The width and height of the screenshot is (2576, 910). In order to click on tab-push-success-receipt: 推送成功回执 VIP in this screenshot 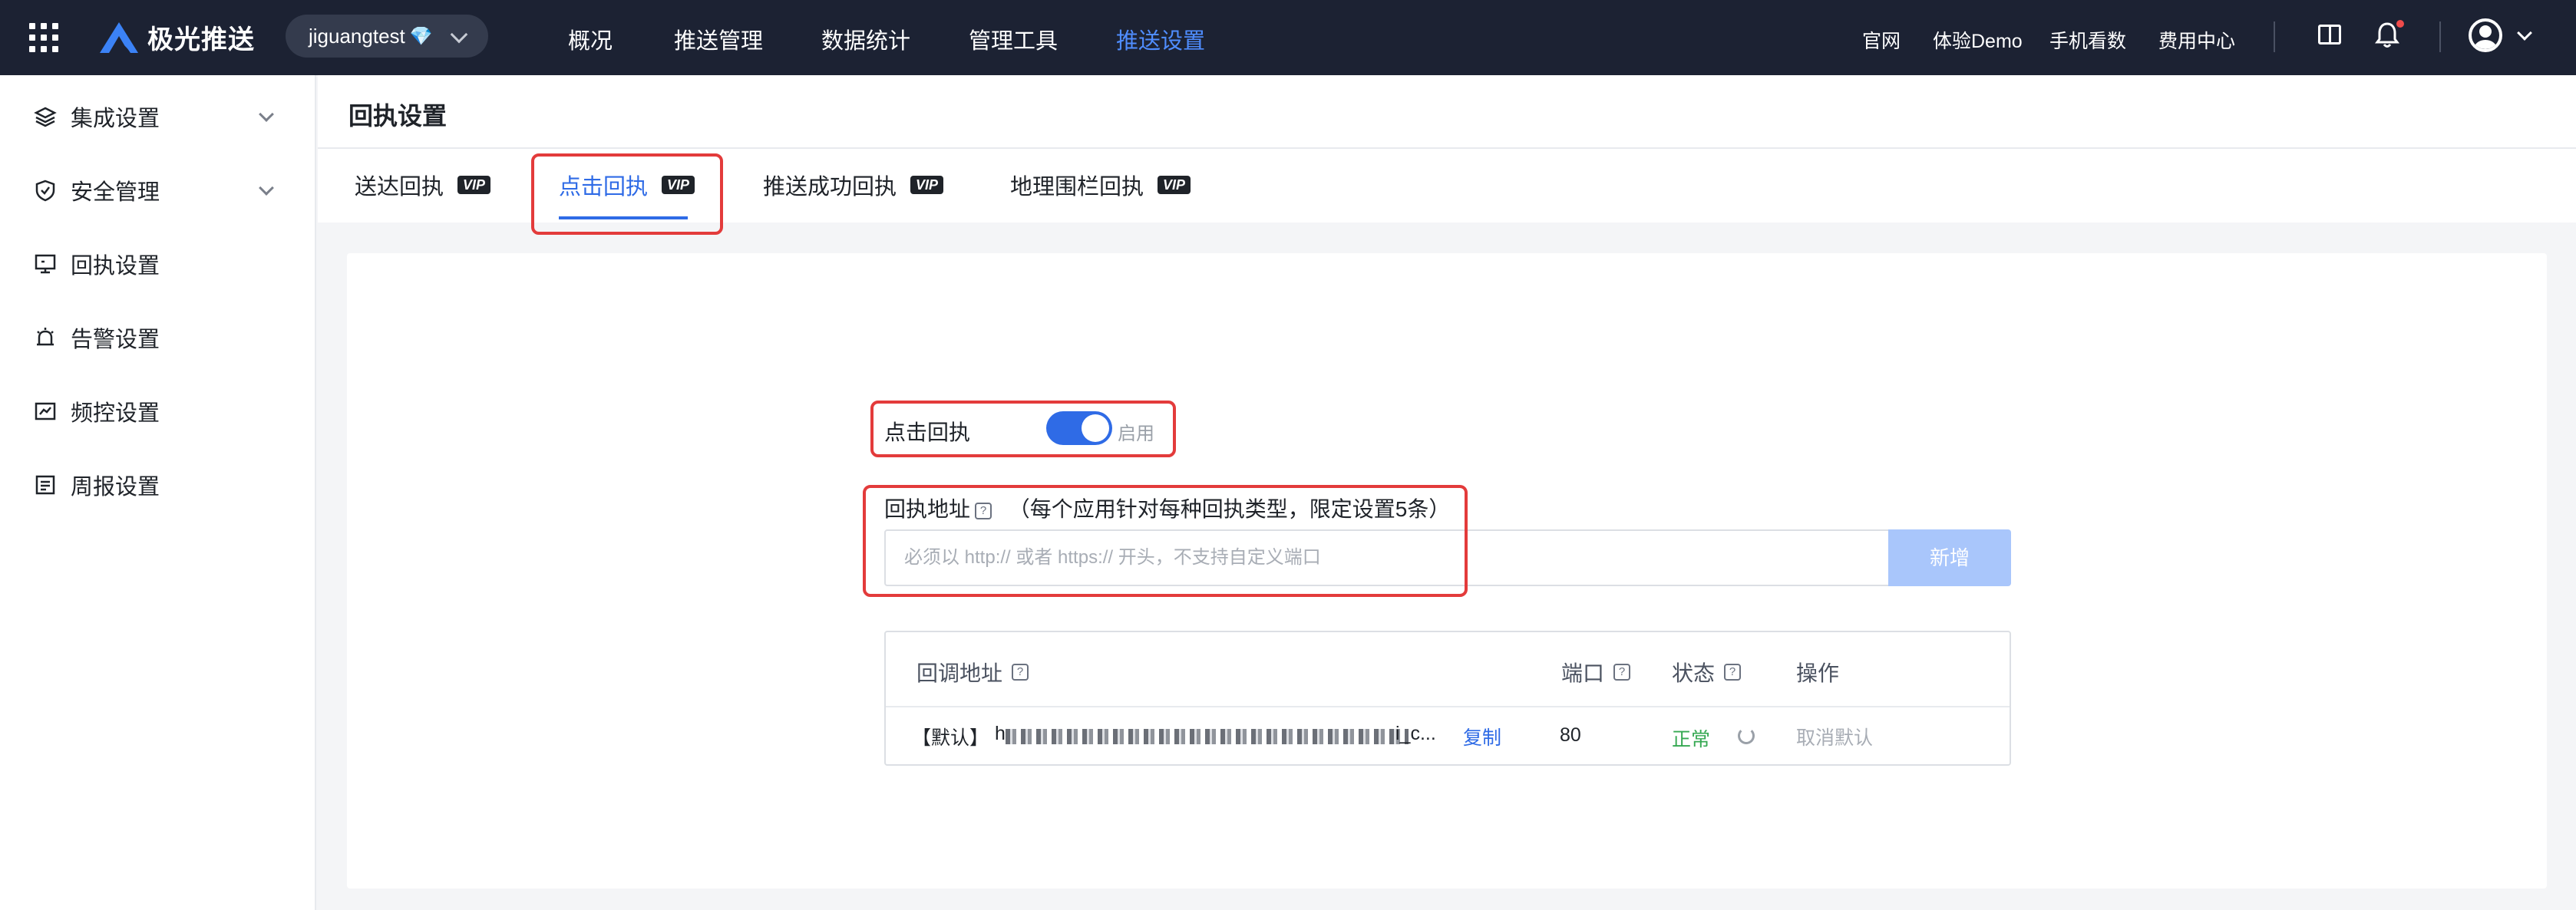, I will do `click(853, 185)`.